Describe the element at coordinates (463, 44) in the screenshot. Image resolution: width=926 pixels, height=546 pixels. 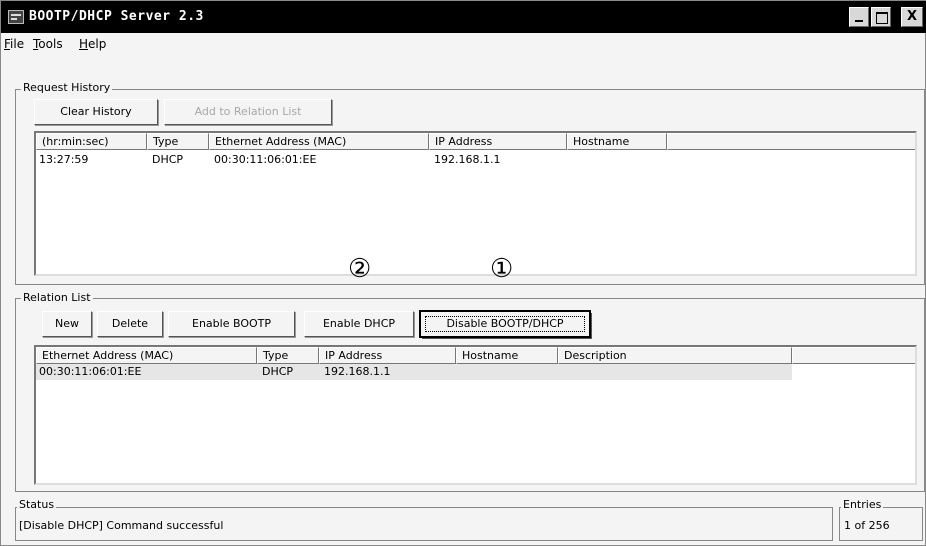
I see `menu-bar: File Tools Help` at that location.